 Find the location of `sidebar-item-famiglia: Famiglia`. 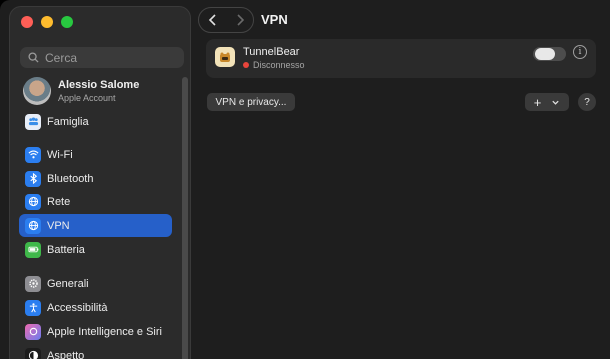

sidebar-item-famiglia: Famiglia is located at coordinates (95, 121).